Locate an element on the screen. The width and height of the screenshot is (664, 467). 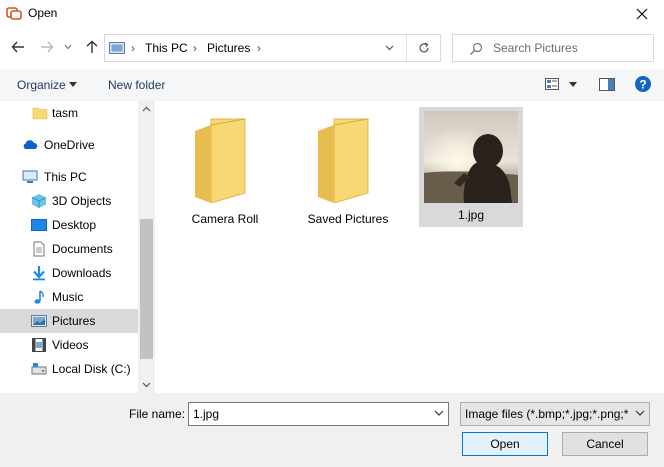
forward-arrow-icon is located at coordinates (47, 47).